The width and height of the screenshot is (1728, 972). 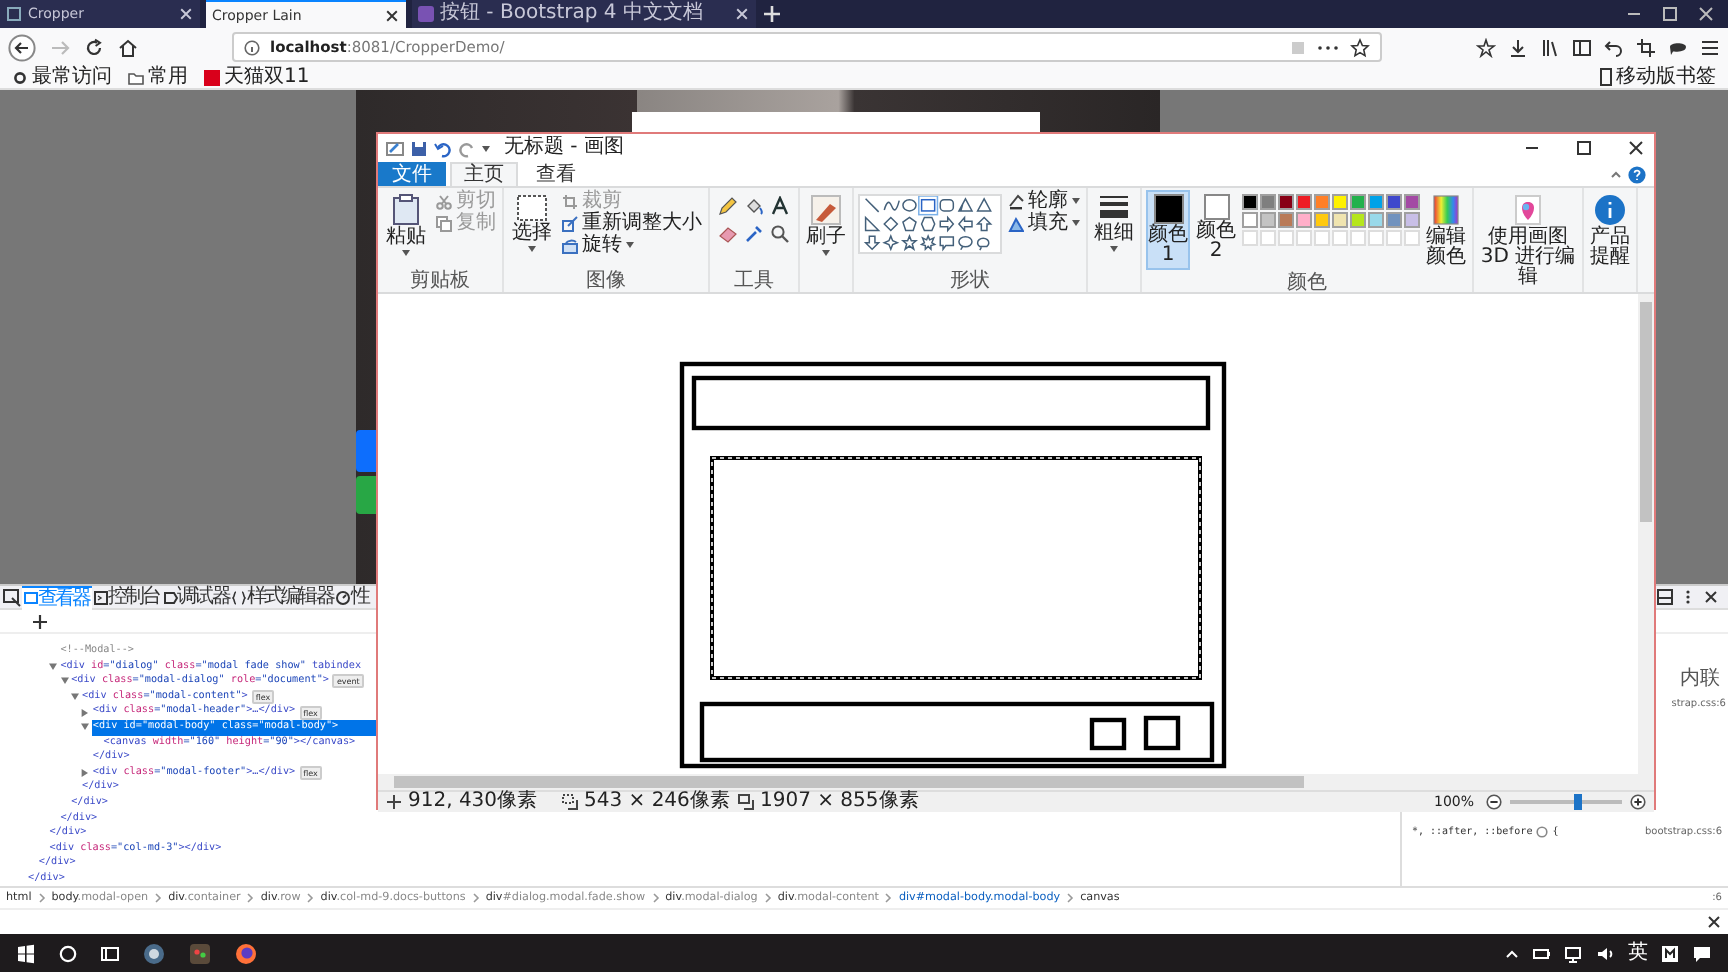 What do you see at coordinates (484, 174) in the screenshot?
I see `ribbon-tab: 主页` at bounding box center [484, 174].